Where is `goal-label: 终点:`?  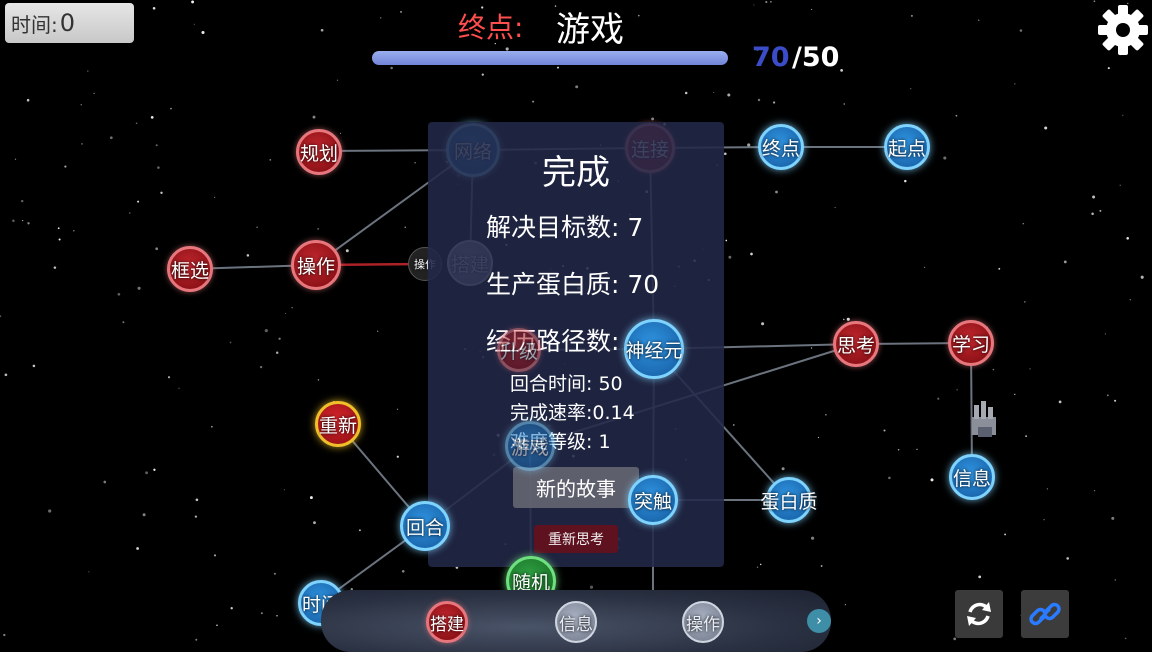 goal-label: 终点: is located at coordinates (491, 27).